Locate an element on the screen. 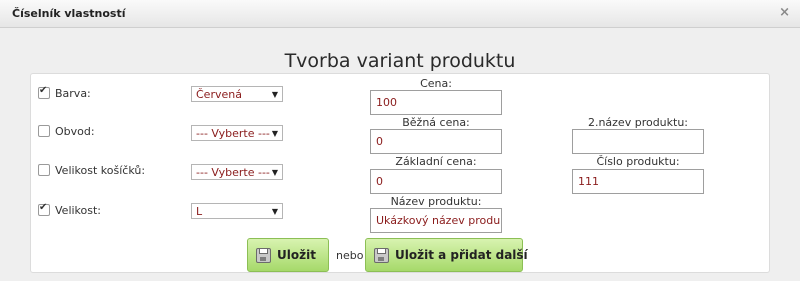 The height and width of the screenshot is (281, 800). label-nazev-produktu: Název produktu: is located at coordinates (436, 201).